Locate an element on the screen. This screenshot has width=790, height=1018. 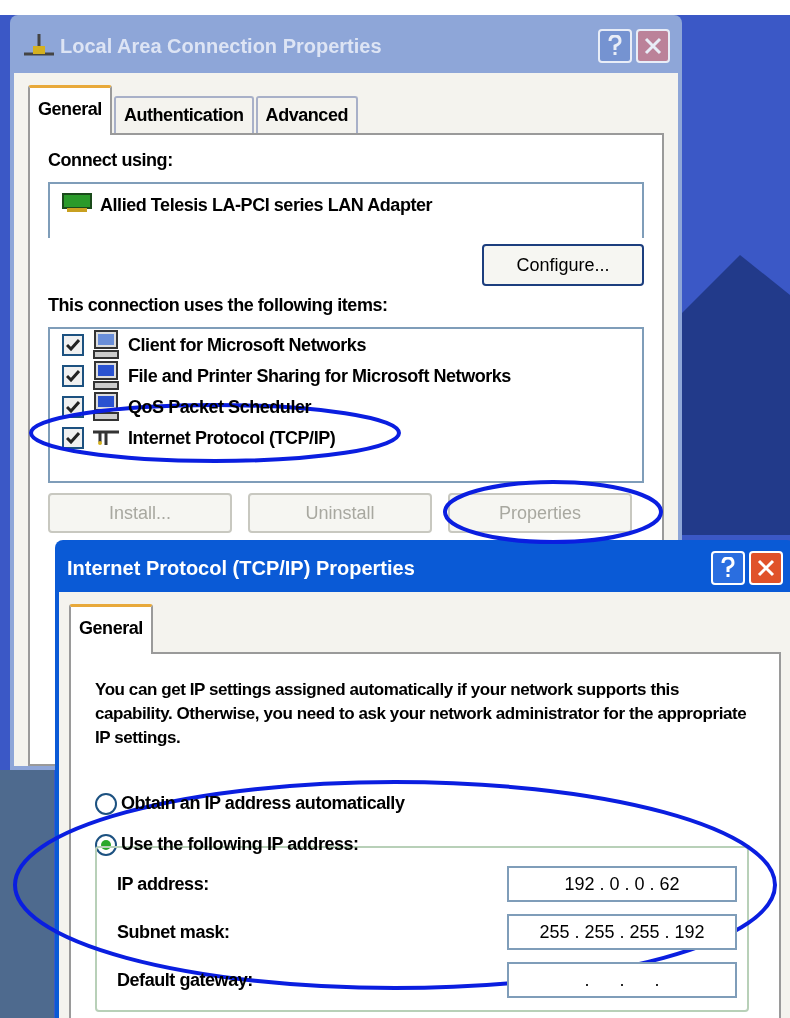
window-title: Local Area Connection Properties is located at coordinates (221, 46).